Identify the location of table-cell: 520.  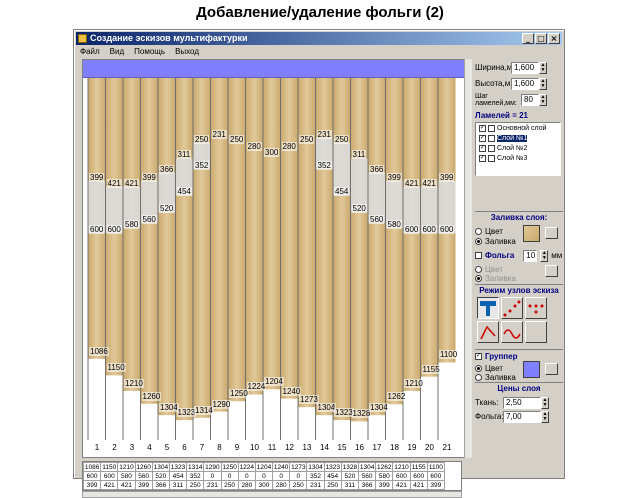
(160, 476).